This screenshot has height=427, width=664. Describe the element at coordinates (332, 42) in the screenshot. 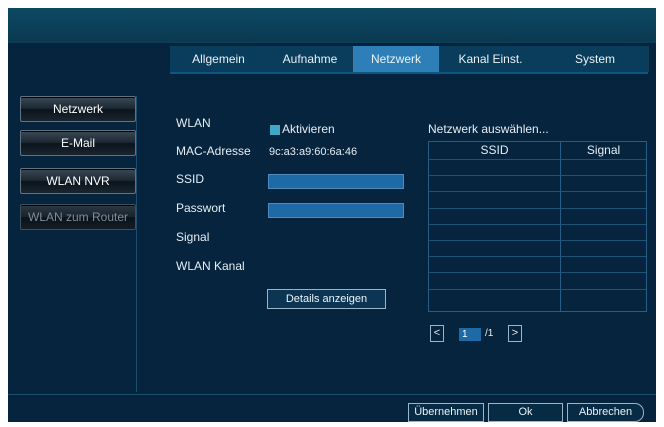

I see `title-divider` at that location.